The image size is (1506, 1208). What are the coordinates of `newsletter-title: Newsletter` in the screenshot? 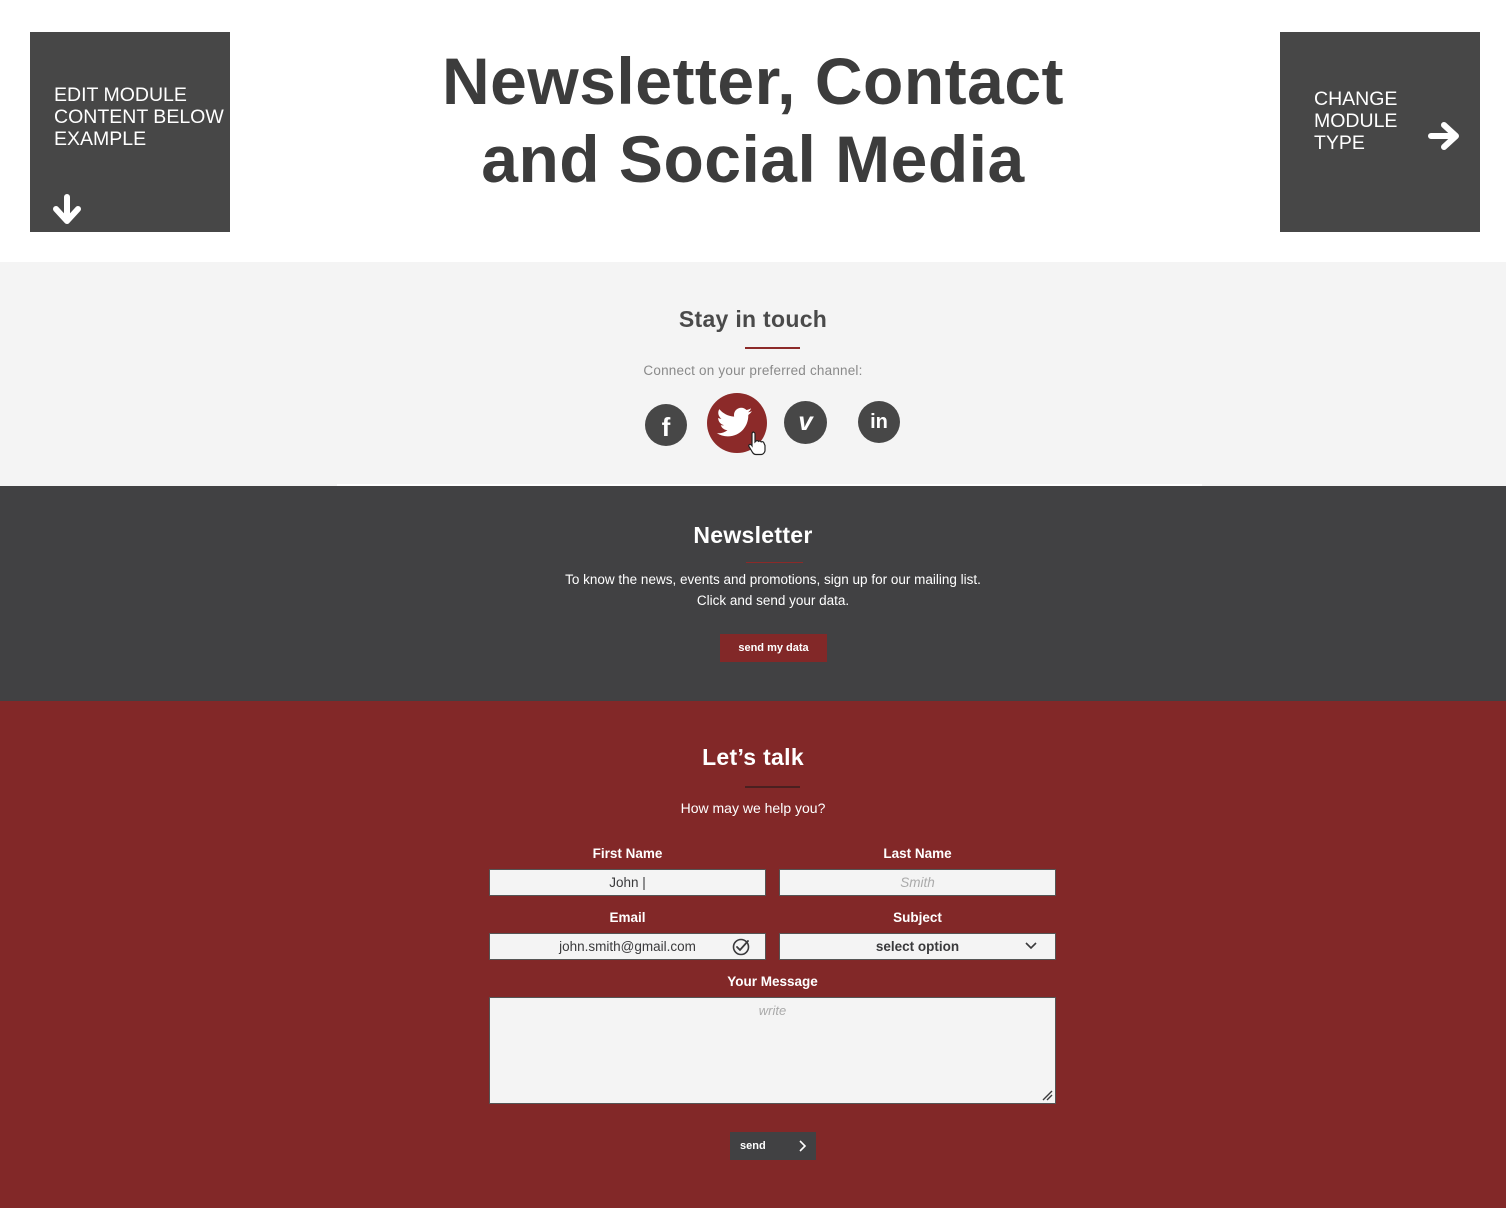 It's located at (753, 535).